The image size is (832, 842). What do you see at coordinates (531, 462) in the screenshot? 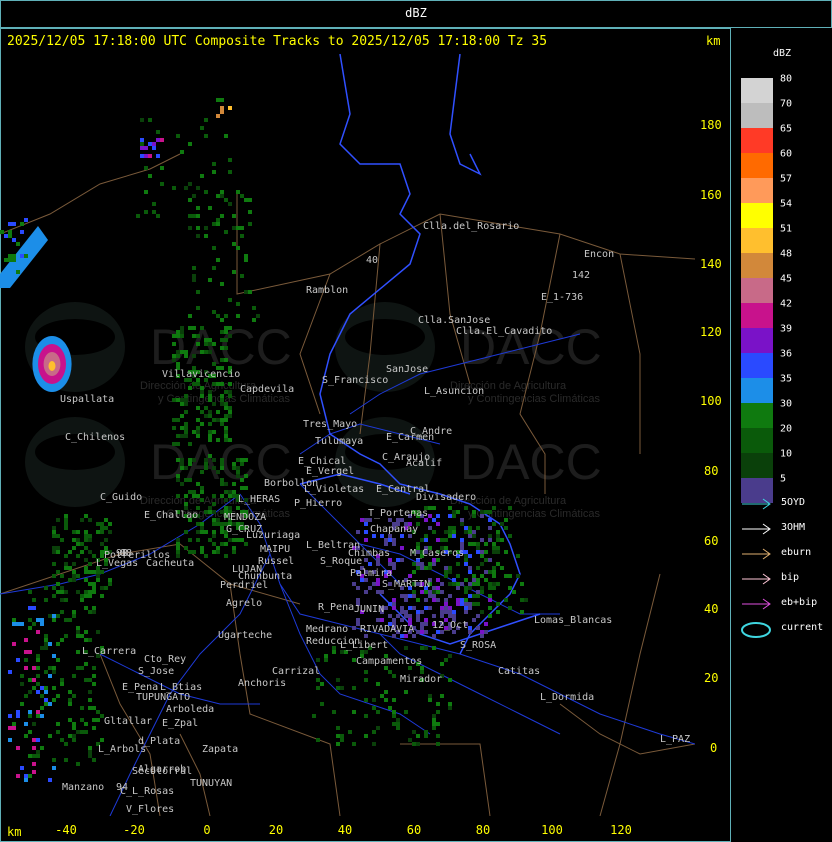
I see `watermark-brand: DACC` at bounding box center [531, 462].